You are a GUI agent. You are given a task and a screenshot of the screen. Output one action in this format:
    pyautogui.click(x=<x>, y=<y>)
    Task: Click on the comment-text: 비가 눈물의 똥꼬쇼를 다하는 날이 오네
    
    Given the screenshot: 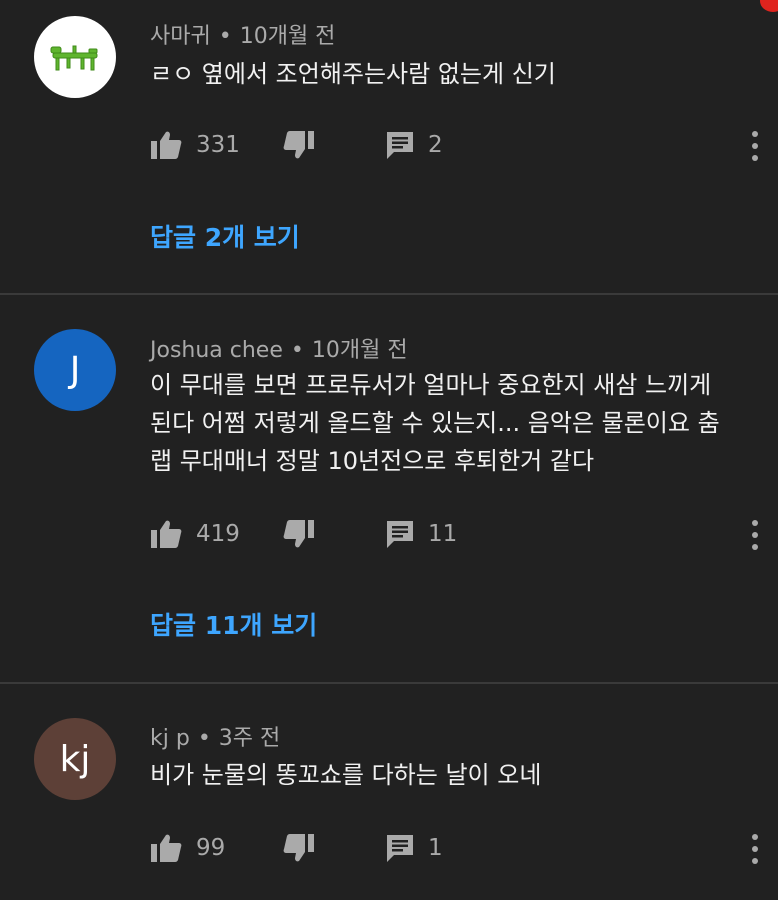 What is the action you would take?
    pyautogui.click(x=450, y=775)
    